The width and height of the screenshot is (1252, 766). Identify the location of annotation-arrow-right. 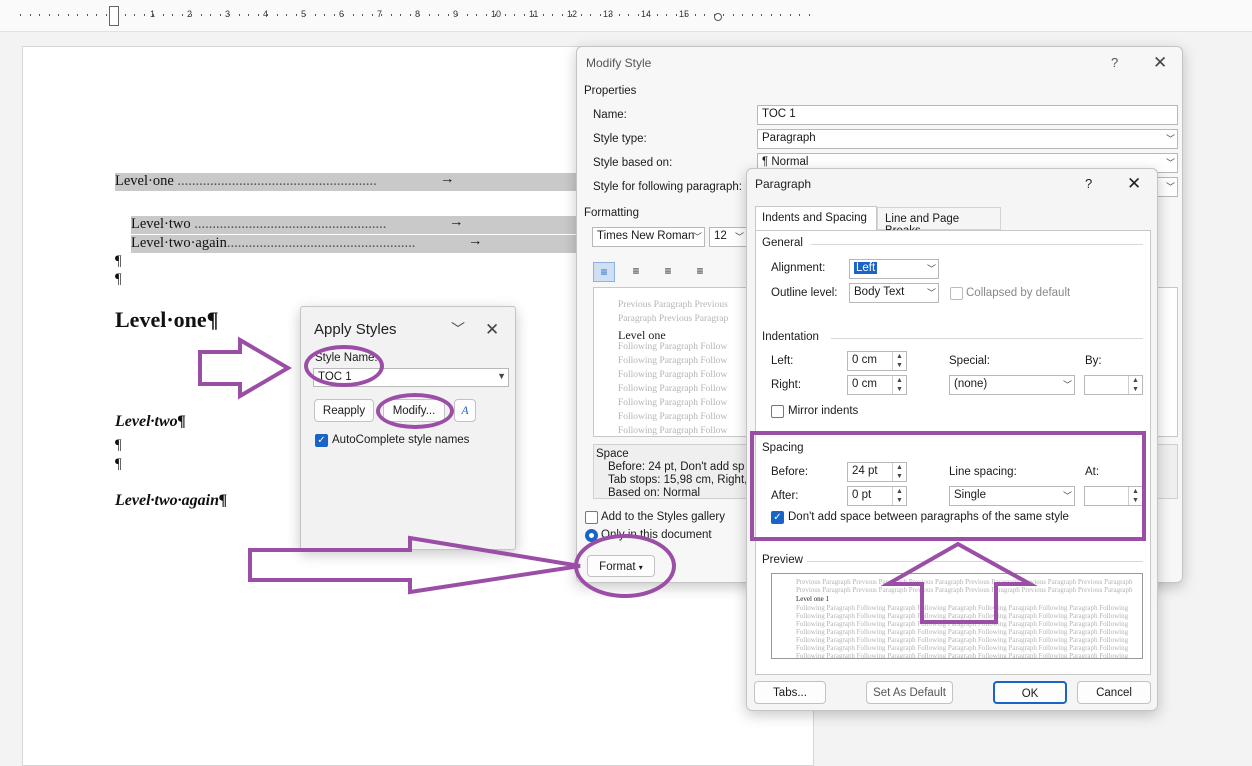
(245, 368).